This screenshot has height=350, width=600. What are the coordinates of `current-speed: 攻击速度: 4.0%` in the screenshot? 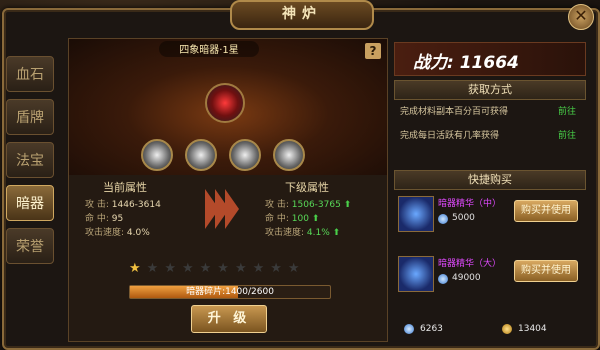 It's located at (117, 233).